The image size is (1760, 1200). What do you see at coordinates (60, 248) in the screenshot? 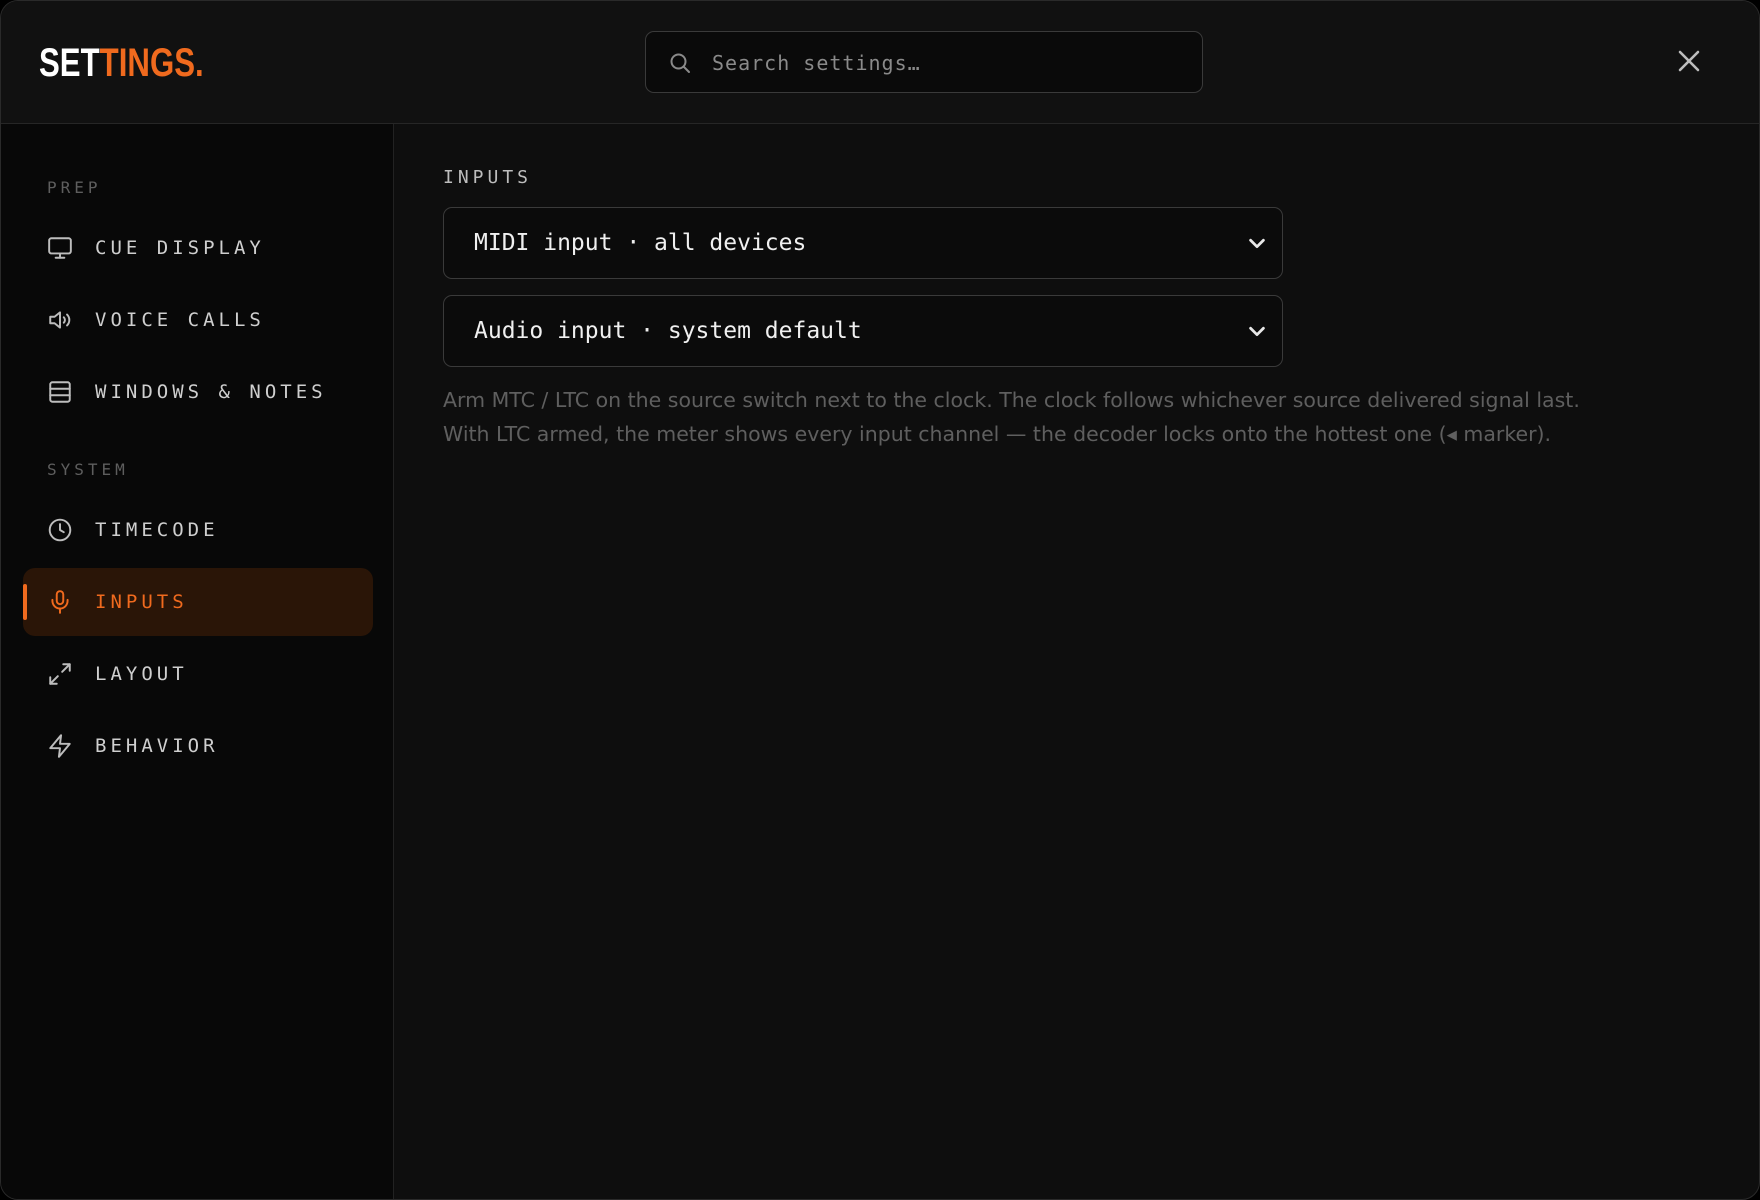
I see `monitor-icon` at bounding box center [60, 248].